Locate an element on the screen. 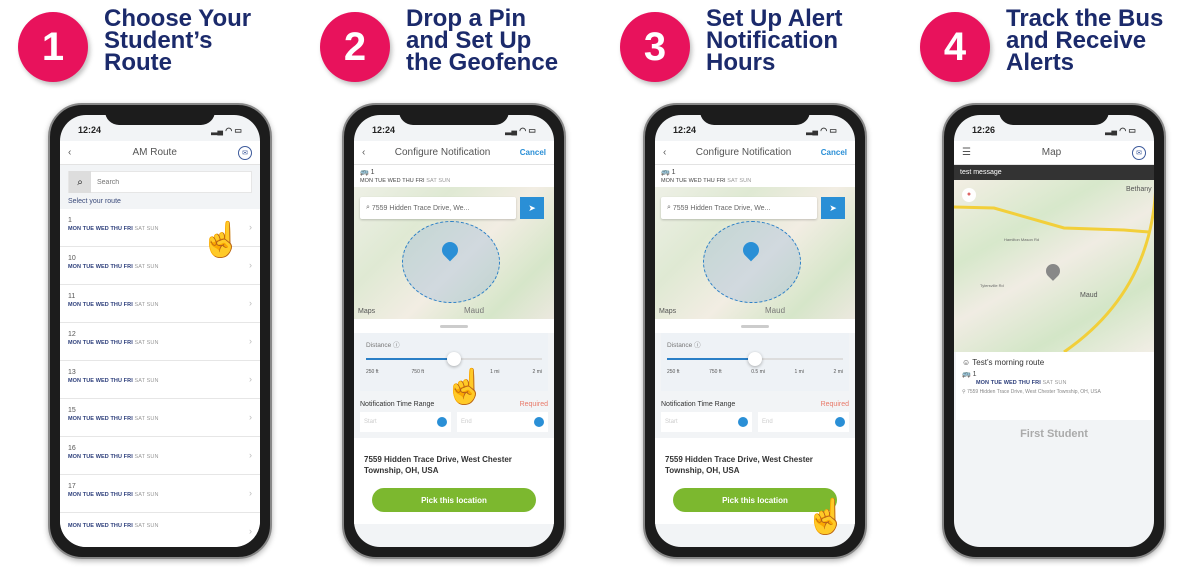 Image resolution: width=1200 pixels, height=572 pixels. route-list-item: 13 MON TUE WED THU FRI SAT SUN › is located at coordinates (160, 380).